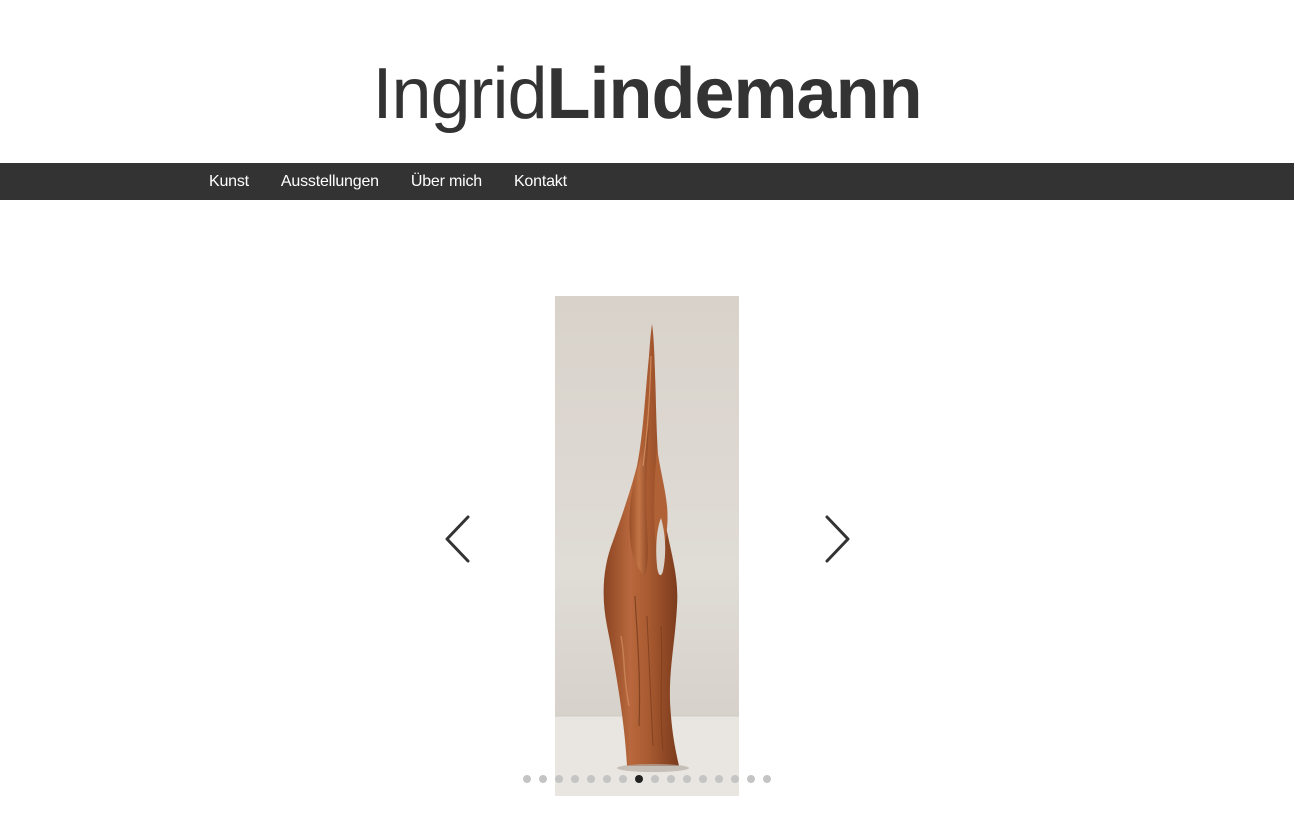 This screenshot has width=1294, height=821. What do you see at coordinates (459, 94) in the screenshot?
I see `logo-first-name: Ingrid` at bounding box center [459, 94].